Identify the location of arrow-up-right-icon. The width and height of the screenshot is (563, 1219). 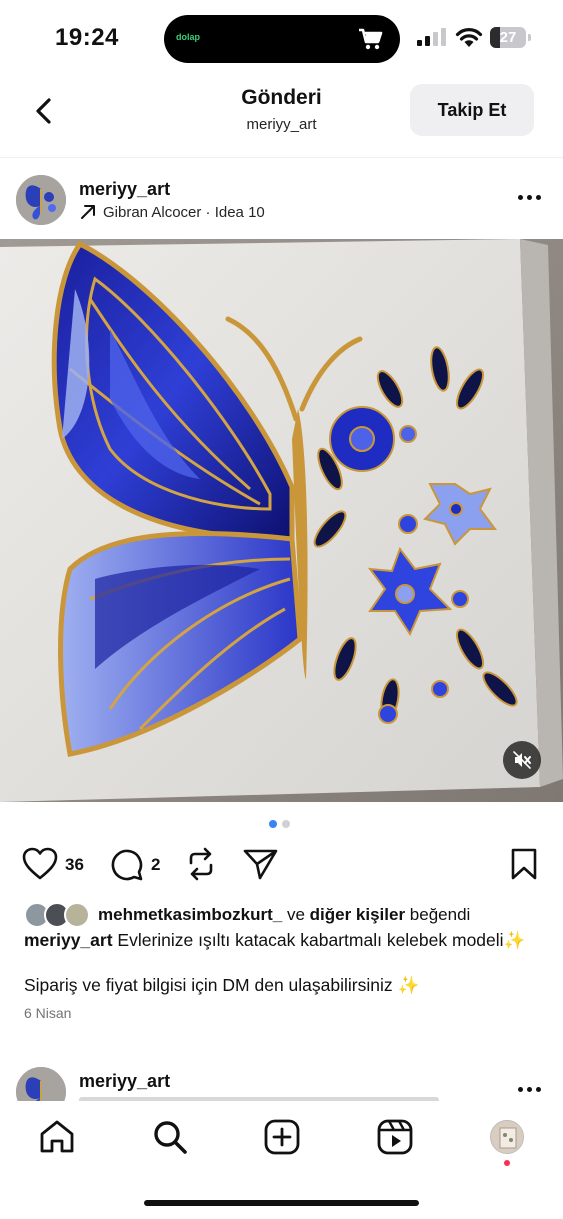
(88, 212).